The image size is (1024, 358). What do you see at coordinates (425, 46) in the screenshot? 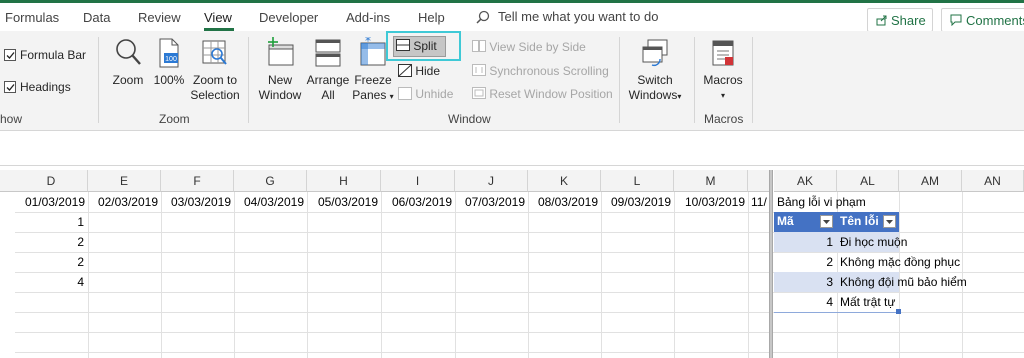
I see `split-label: Split` at bounding box center [425, 46].